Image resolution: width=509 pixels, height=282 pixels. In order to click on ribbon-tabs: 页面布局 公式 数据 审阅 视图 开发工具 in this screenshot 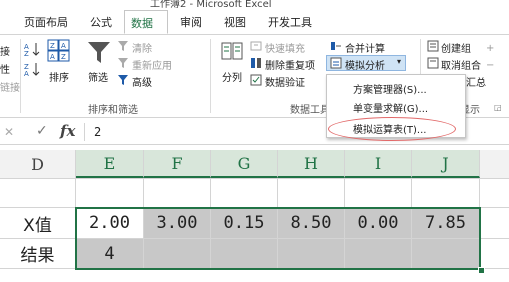, I will do `click(254, 22)`.